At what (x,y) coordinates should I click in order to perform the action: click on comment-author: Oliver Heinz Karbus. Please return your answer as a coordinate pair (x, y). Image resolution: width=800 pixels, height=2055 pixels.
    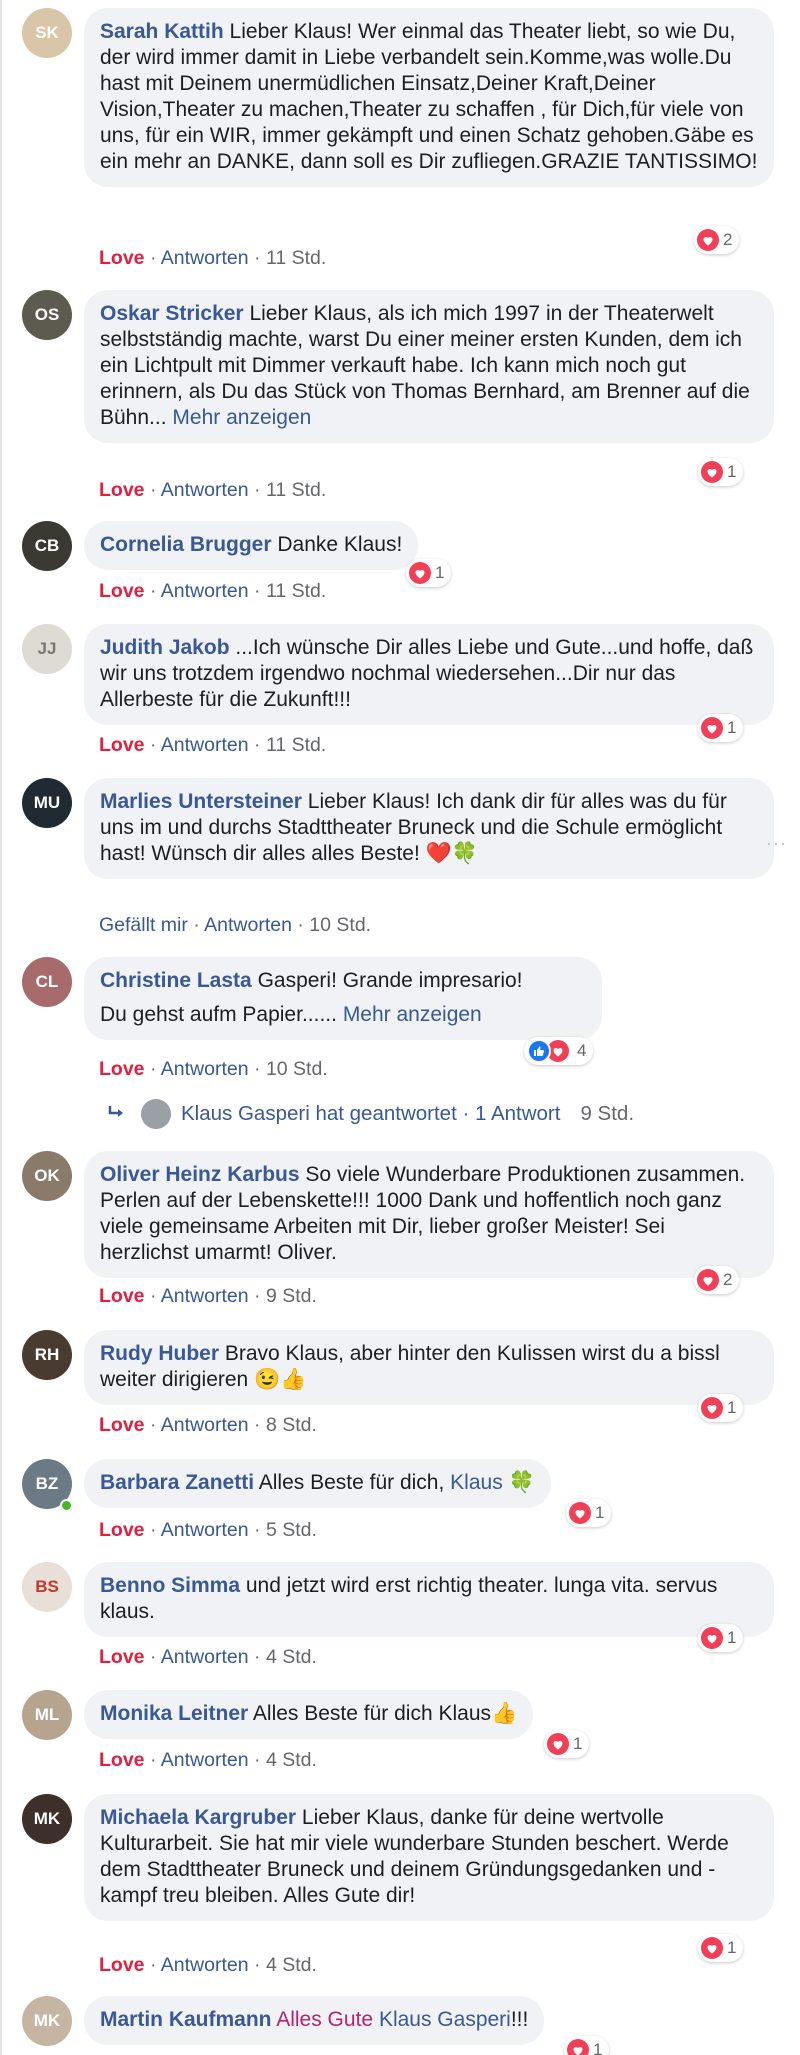
    Looking at the image, I should click on (200, 1174).